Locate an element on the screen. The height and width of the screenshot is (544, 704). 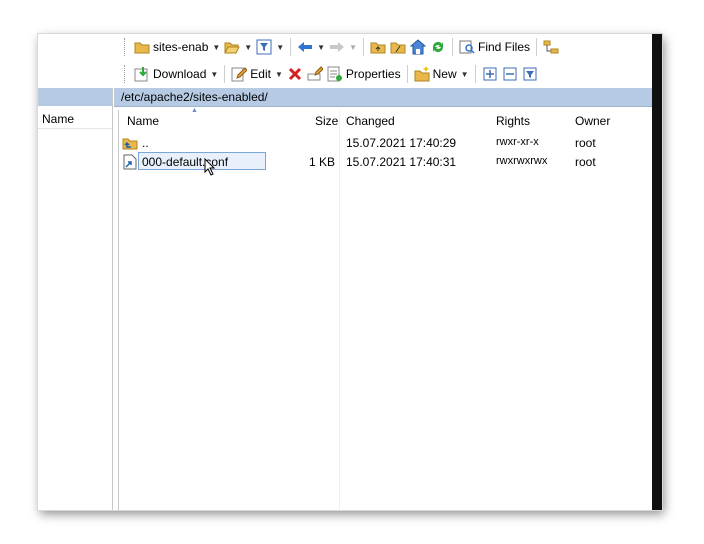
back-button: ▼ is located at coordinates (311, 47).